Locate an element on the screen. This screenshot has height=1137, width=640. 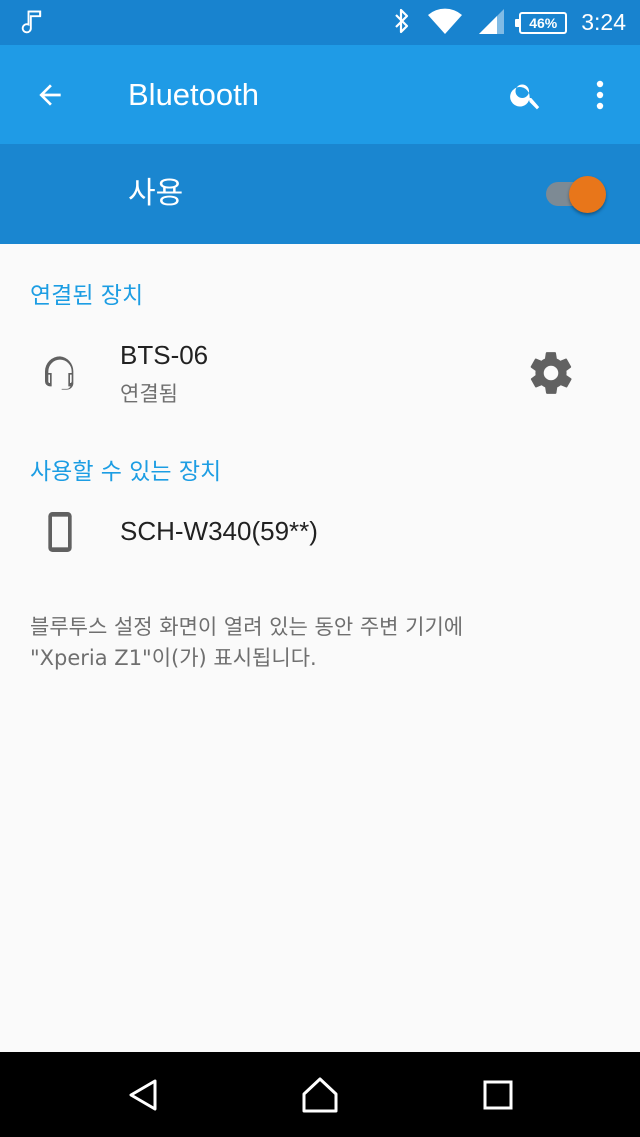
music-note-icon is located at coordinates (32, 22).